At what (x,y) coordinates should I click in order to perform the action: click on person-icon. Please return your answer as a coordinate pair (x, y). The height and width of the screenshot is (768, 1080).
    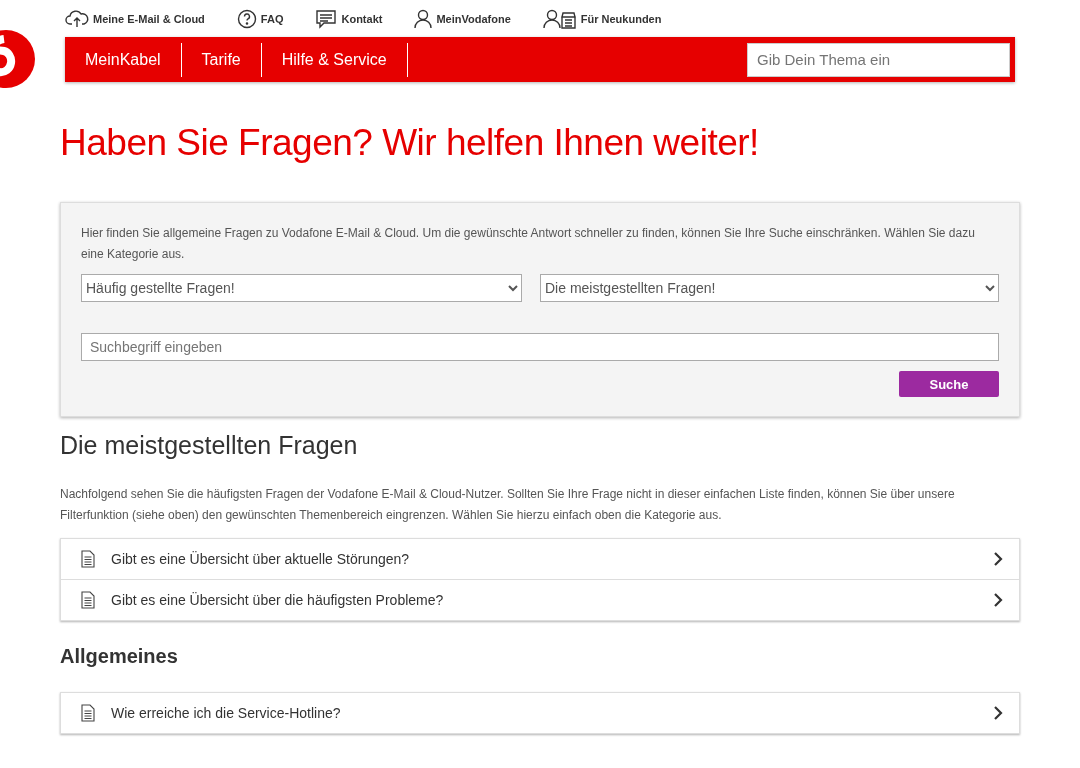
    Looking at the image, I should click on (423, 18).